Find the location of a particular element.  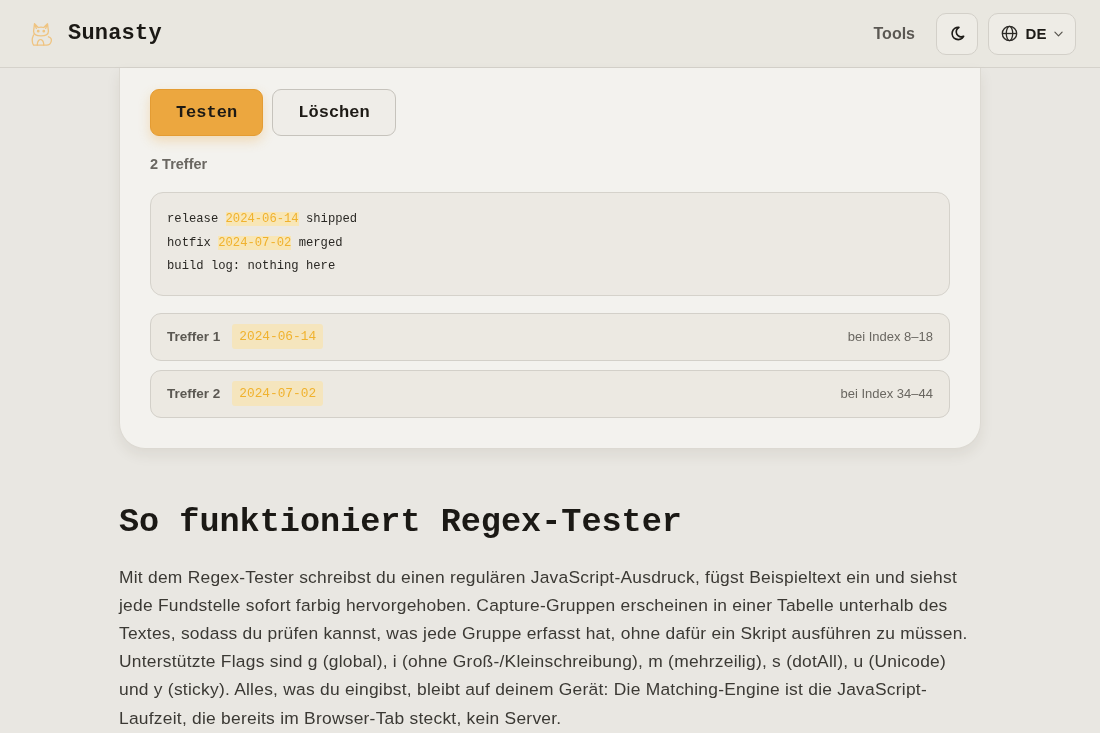

code-text: hotfix is located at coordinates (189, 242).